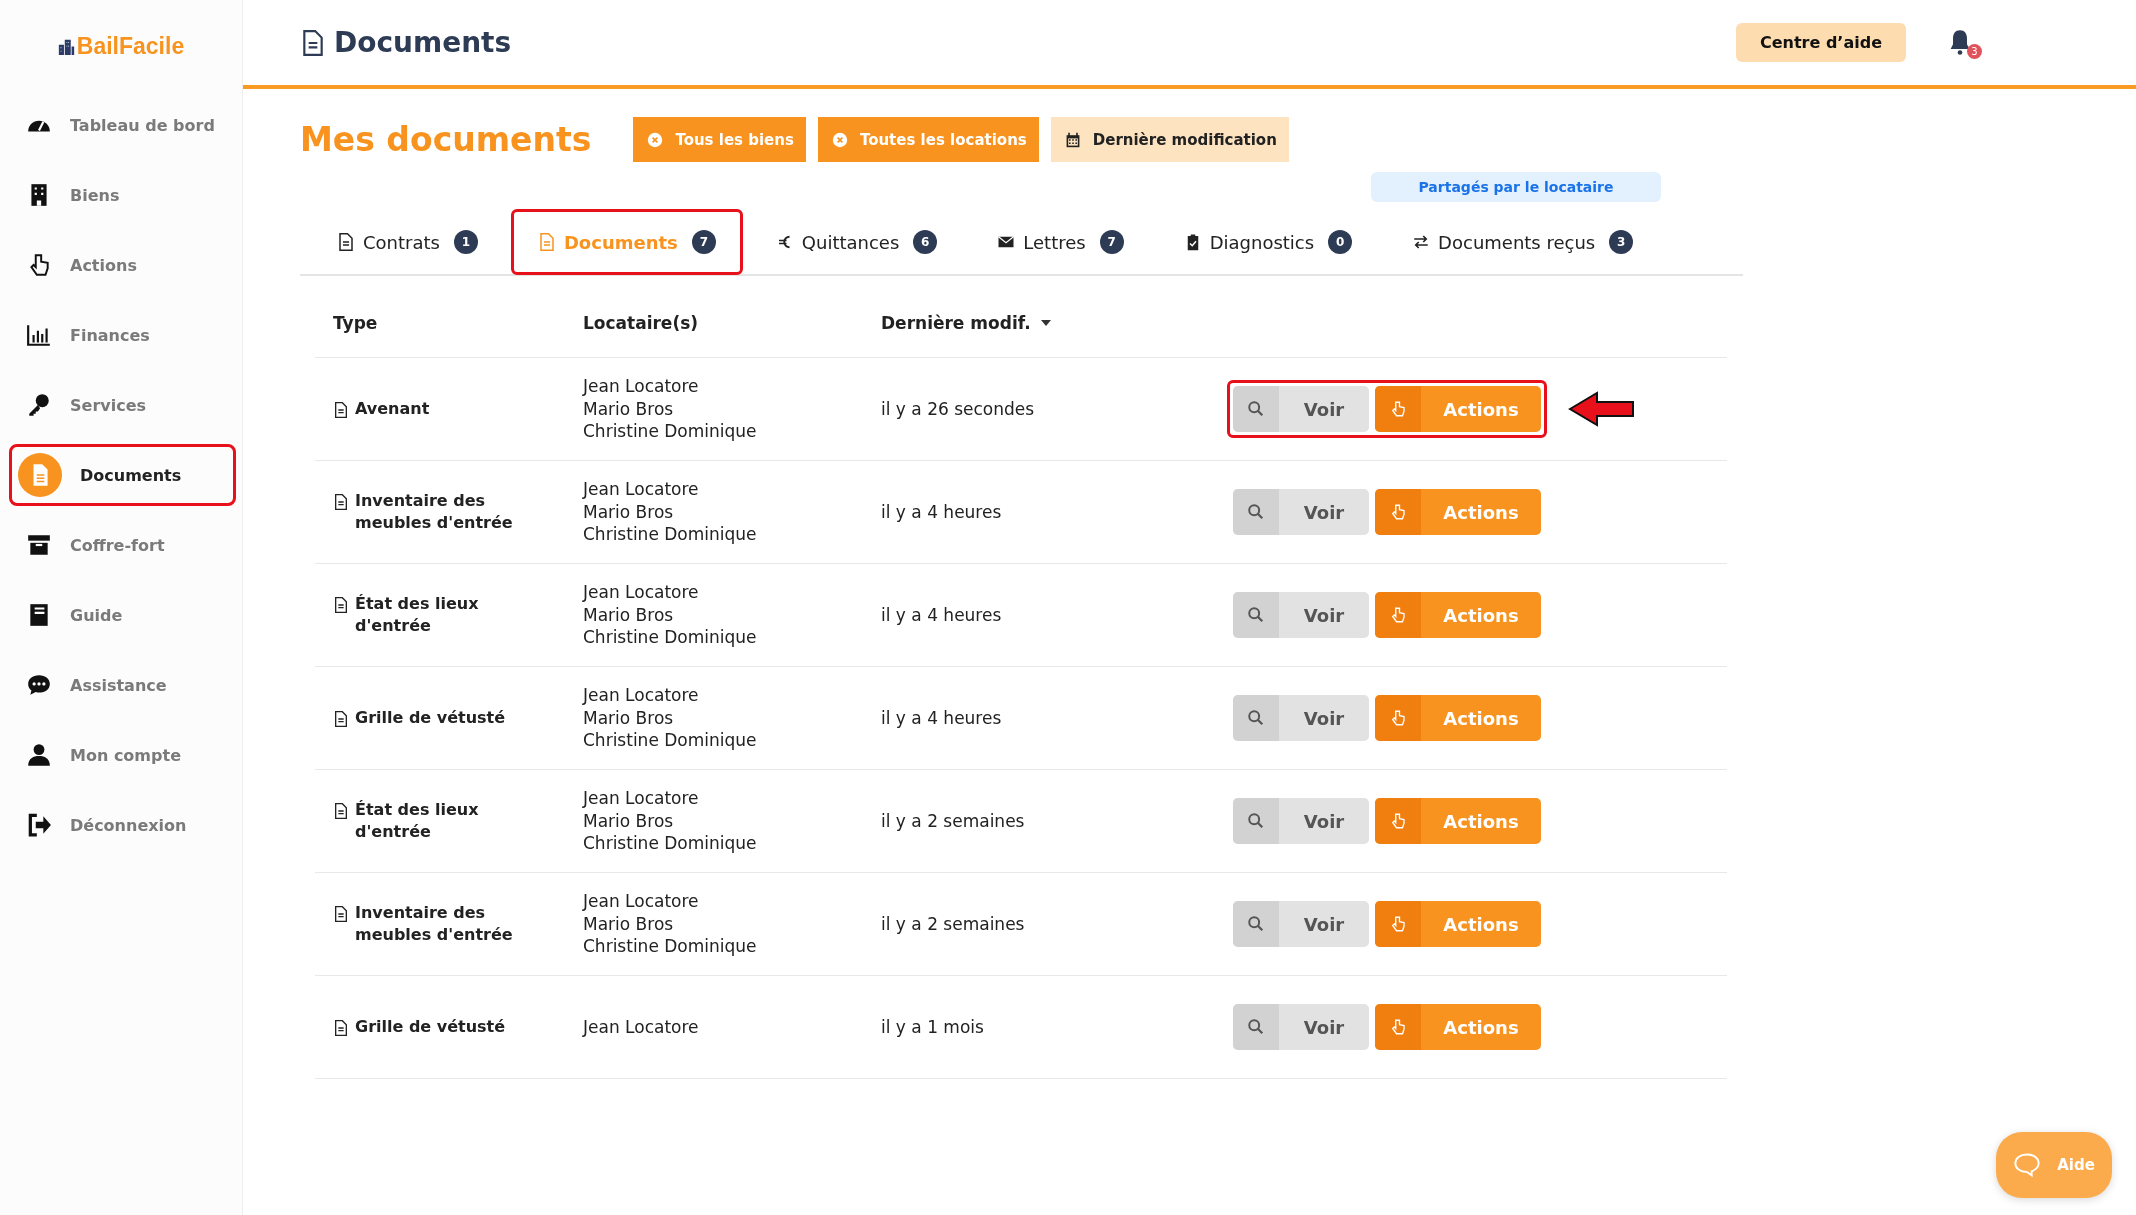 Image resolution: width=2136 pixels, height=1215 pixels. What do you see at coordinates (130, 46) in the screenshot?
I see `logo-text: BailFacile` at bounding box center [130, 46].